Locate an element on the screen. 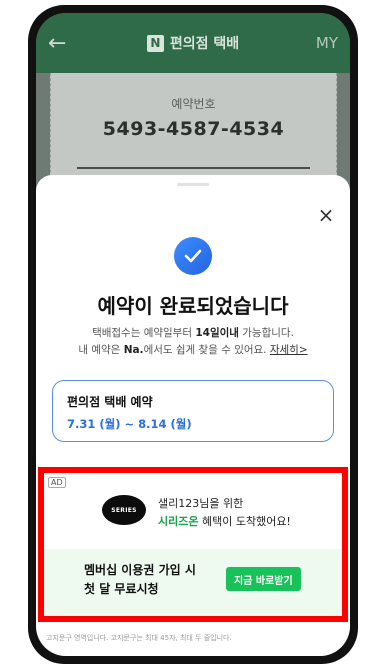 The width and height of the screenshot is (375, 668). series-logo-icon: SERIES is located at coordinates (124, 510).